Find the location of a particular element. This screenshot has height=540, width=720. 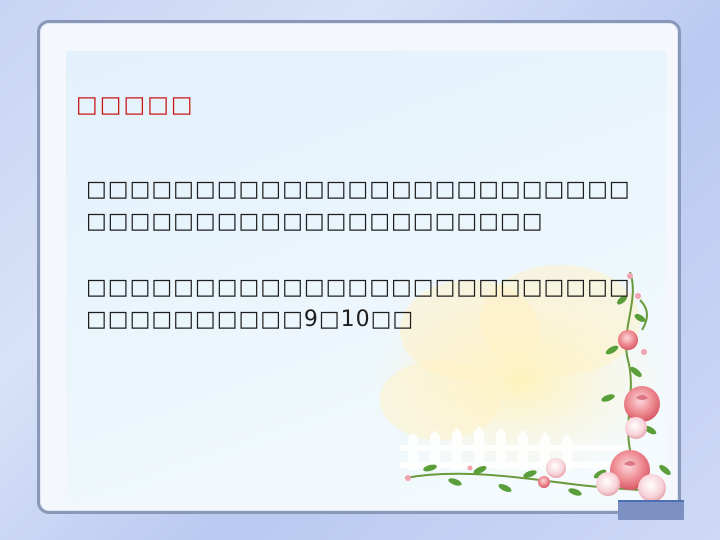

slide-corner-tab is located at coordinates (651, 510).